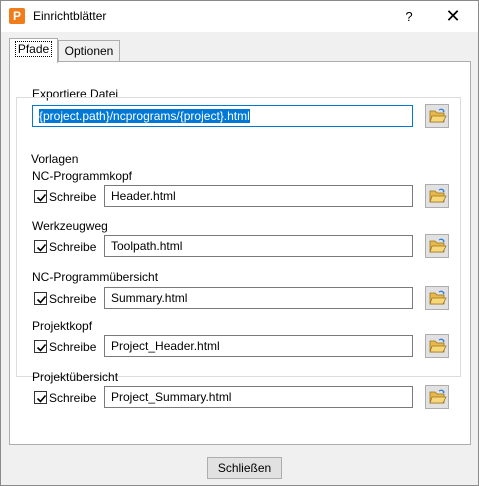 Image resolution: width=479 pixels, height=486 pixels. I want to click on window-title: Einrichtblätter, so click(70, 16).